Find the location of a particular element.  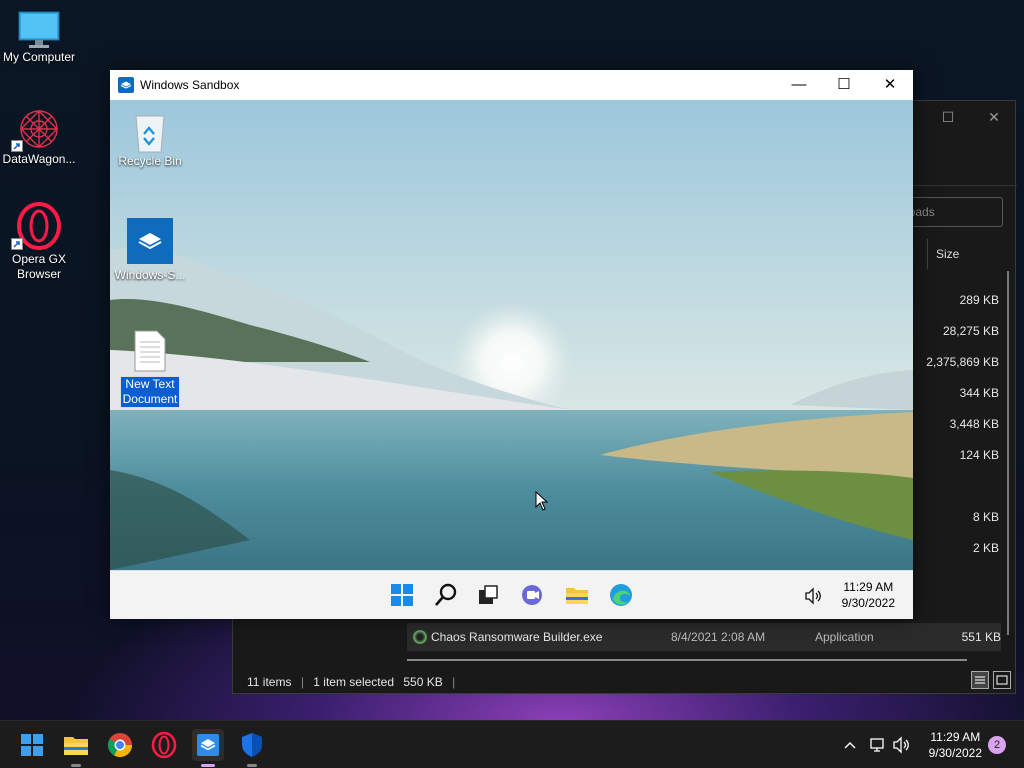

divider is located at coordinates (965, 185).